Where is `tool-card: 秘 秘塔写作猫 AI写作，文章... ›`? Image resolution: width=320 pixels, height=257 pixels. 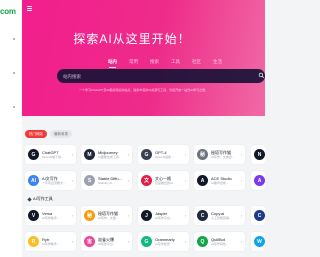
tool-card: 秘 秘塔写作猫 AI写作，文章... › is located at coordinates (106, 215).